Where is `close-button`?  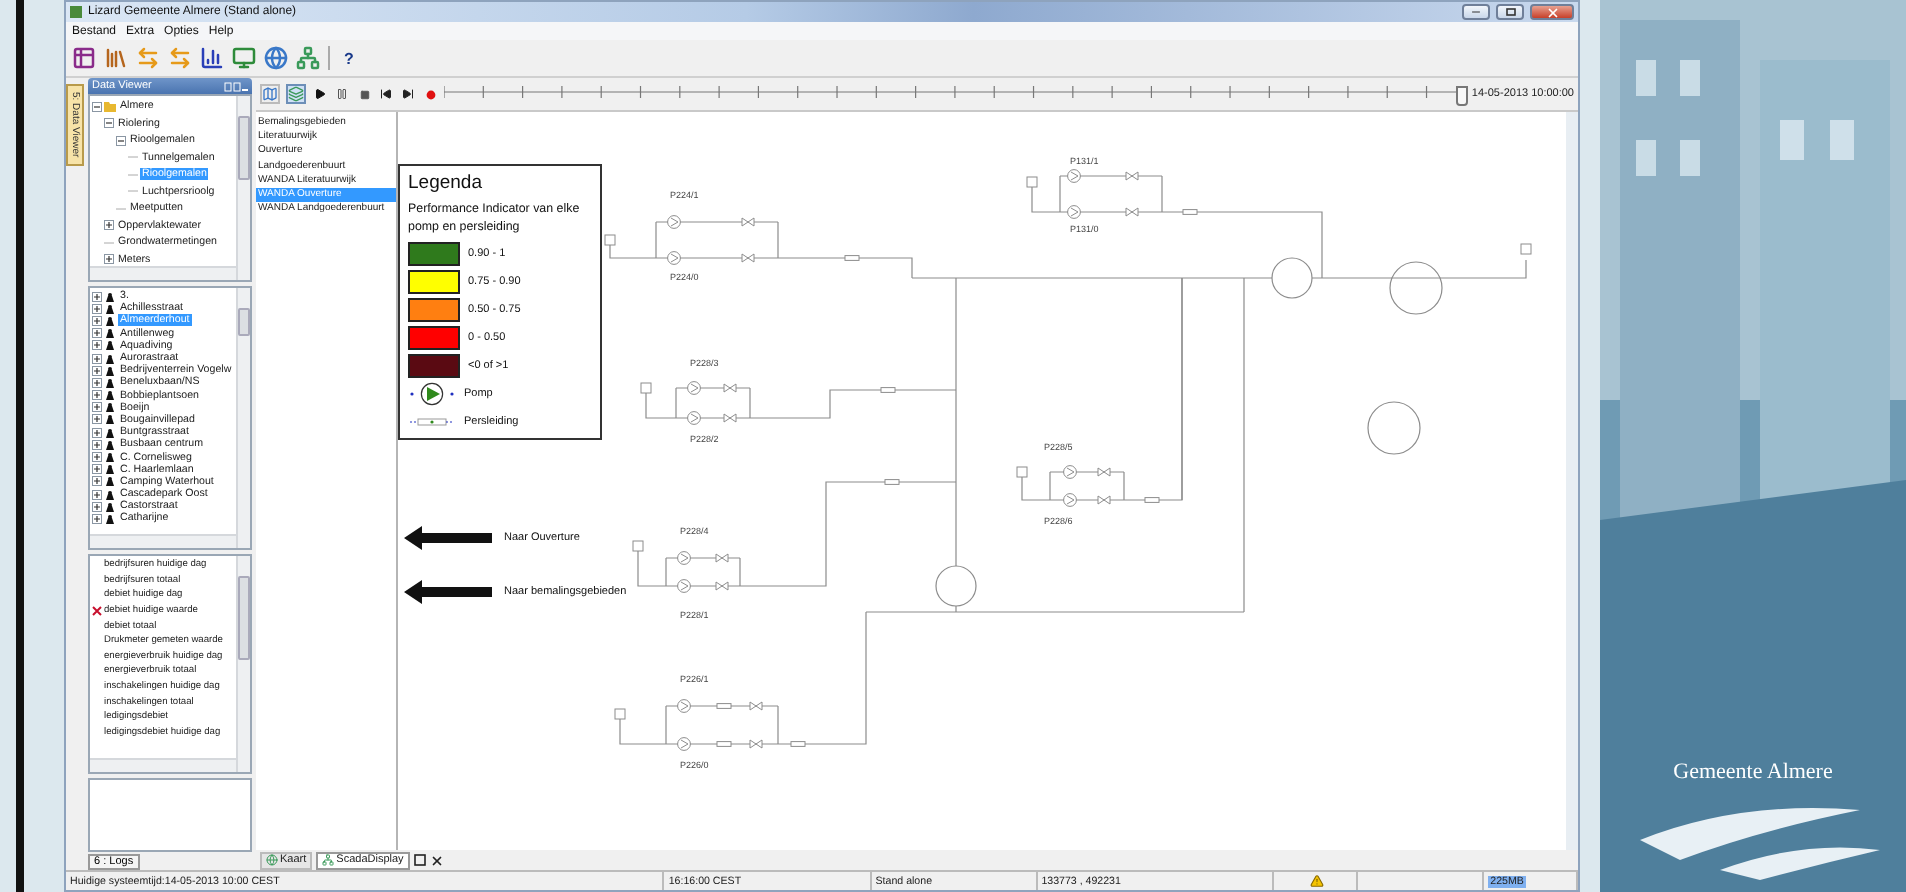 close-button is located at coordinates (1552, 12).